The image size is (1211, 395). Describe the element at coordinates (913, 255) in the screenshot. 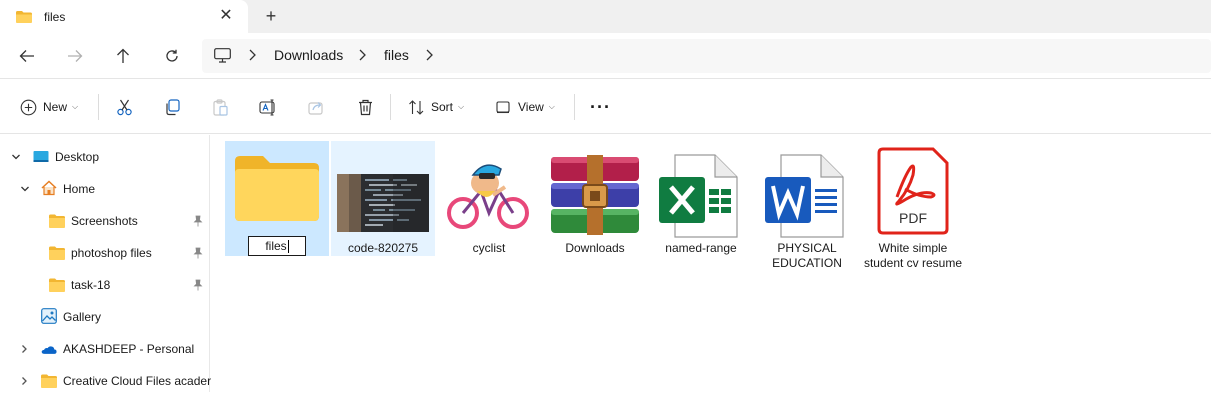

I see `file-name: White simple student cv resume` at that location.